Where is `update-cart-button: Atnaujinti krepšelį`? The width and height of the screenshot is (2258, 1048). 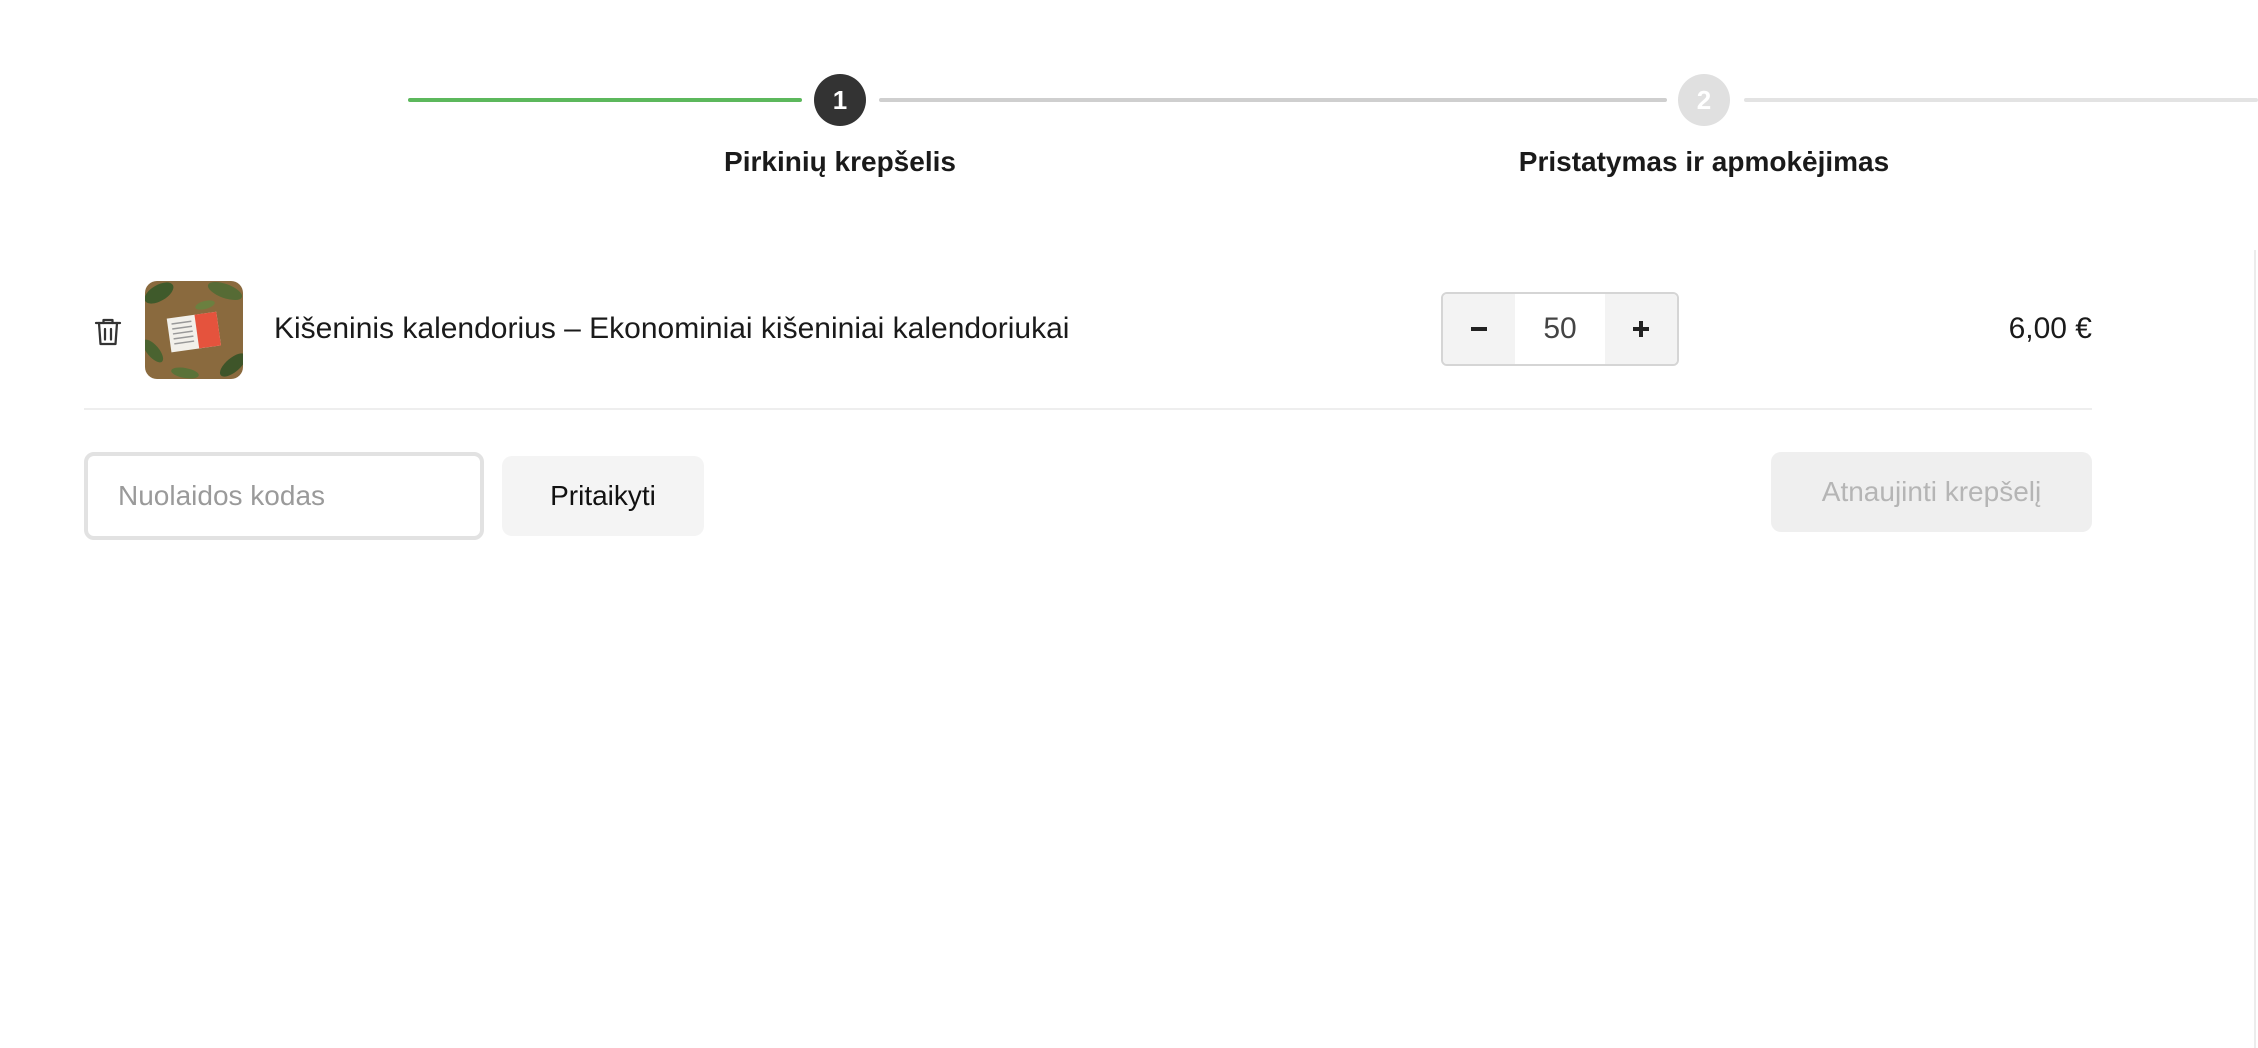
update-cart-button: Atnaujinti krepšelį is located at coordinates (1931, 492).